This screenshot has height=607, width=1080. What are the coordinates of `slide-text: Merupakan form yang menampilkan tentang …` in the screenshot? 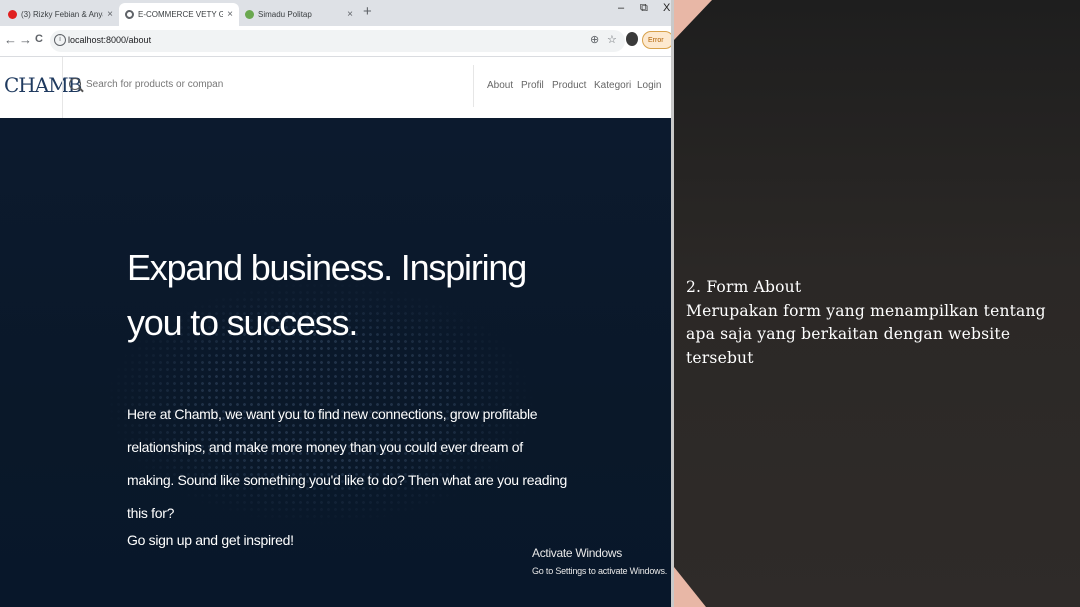 It's located at (866, 334).